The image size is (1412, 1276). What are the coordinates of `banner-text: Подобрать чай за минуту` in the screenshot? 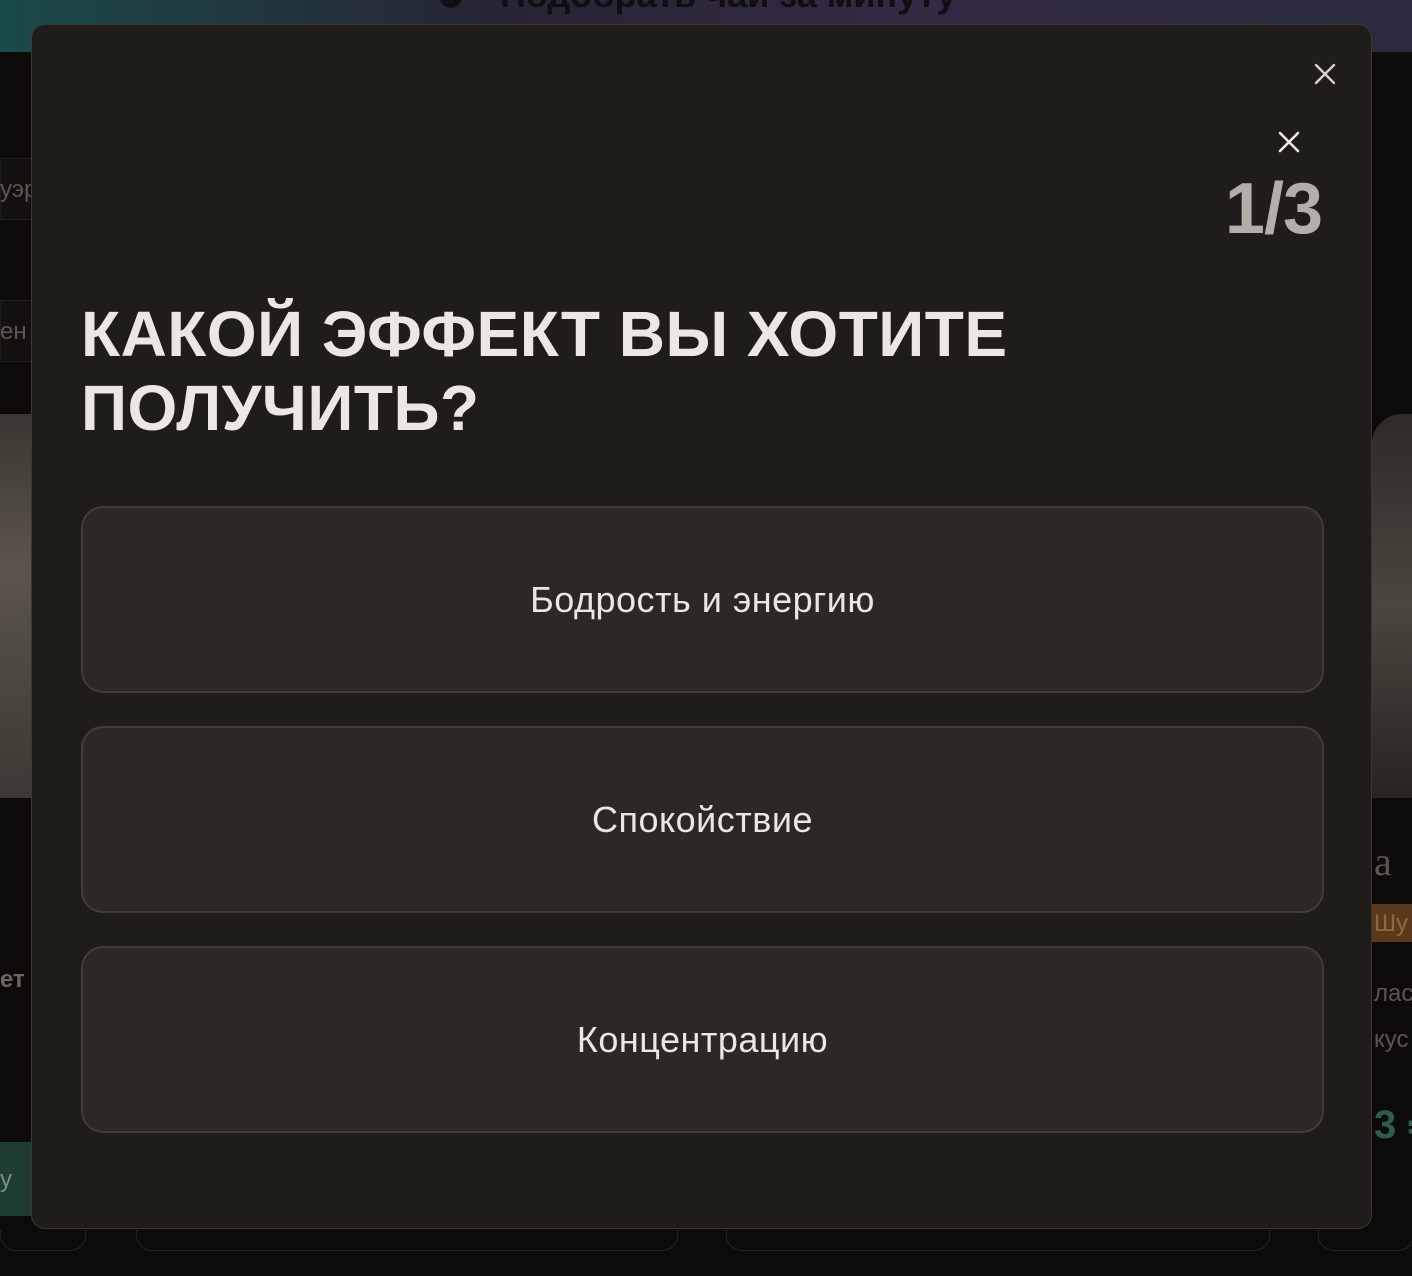 It's located at (728, 8).